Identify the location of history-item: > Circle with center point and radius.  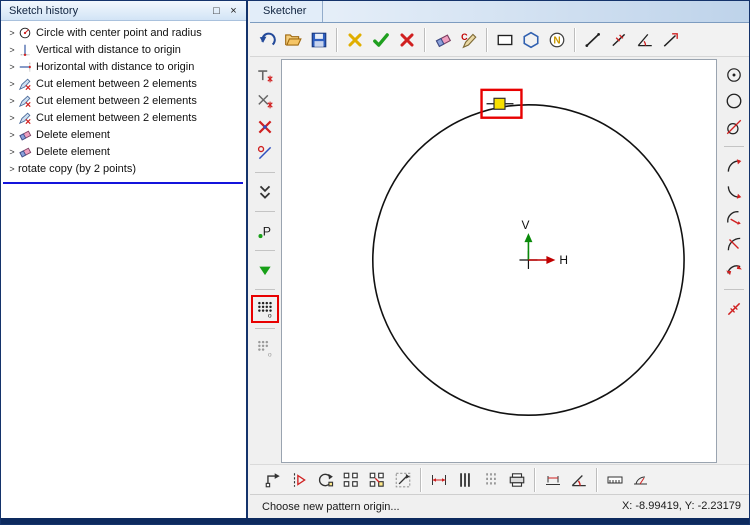
(123, 32).